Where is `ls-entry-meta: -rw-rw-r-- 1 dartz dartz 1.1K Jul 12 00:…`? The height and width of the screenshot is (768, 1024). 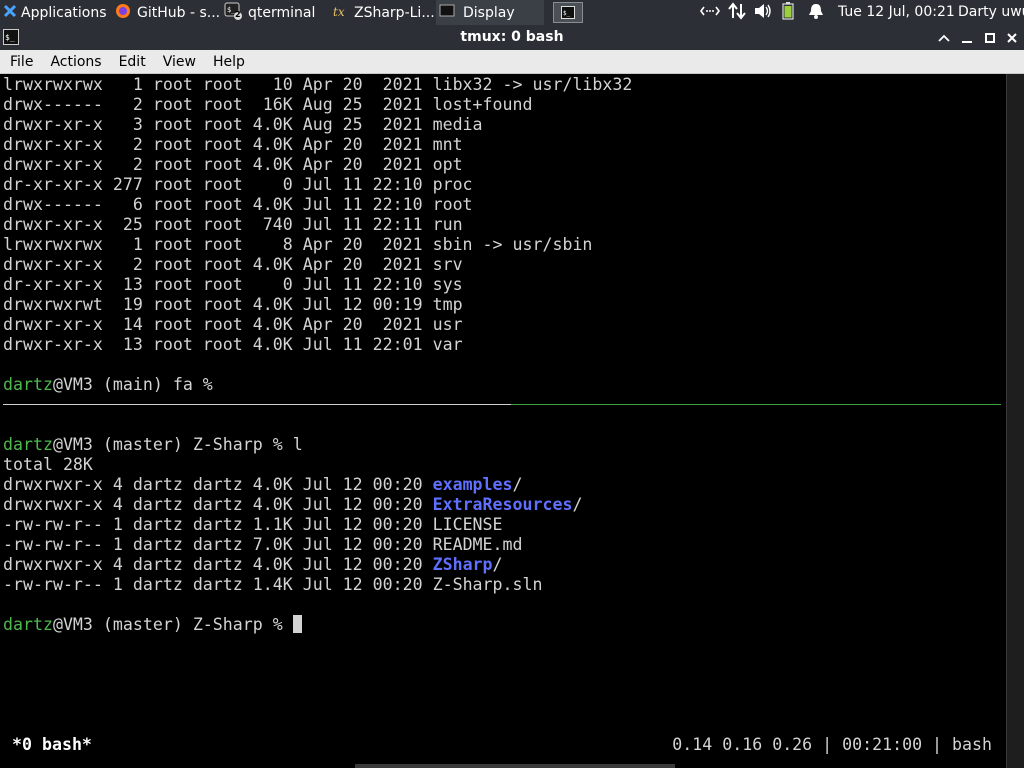
ls-entry-meta: -rw-rw-r-- 1 dartz dartz 1.1K Jul 12 00:… is located at coordinates (218, 524).